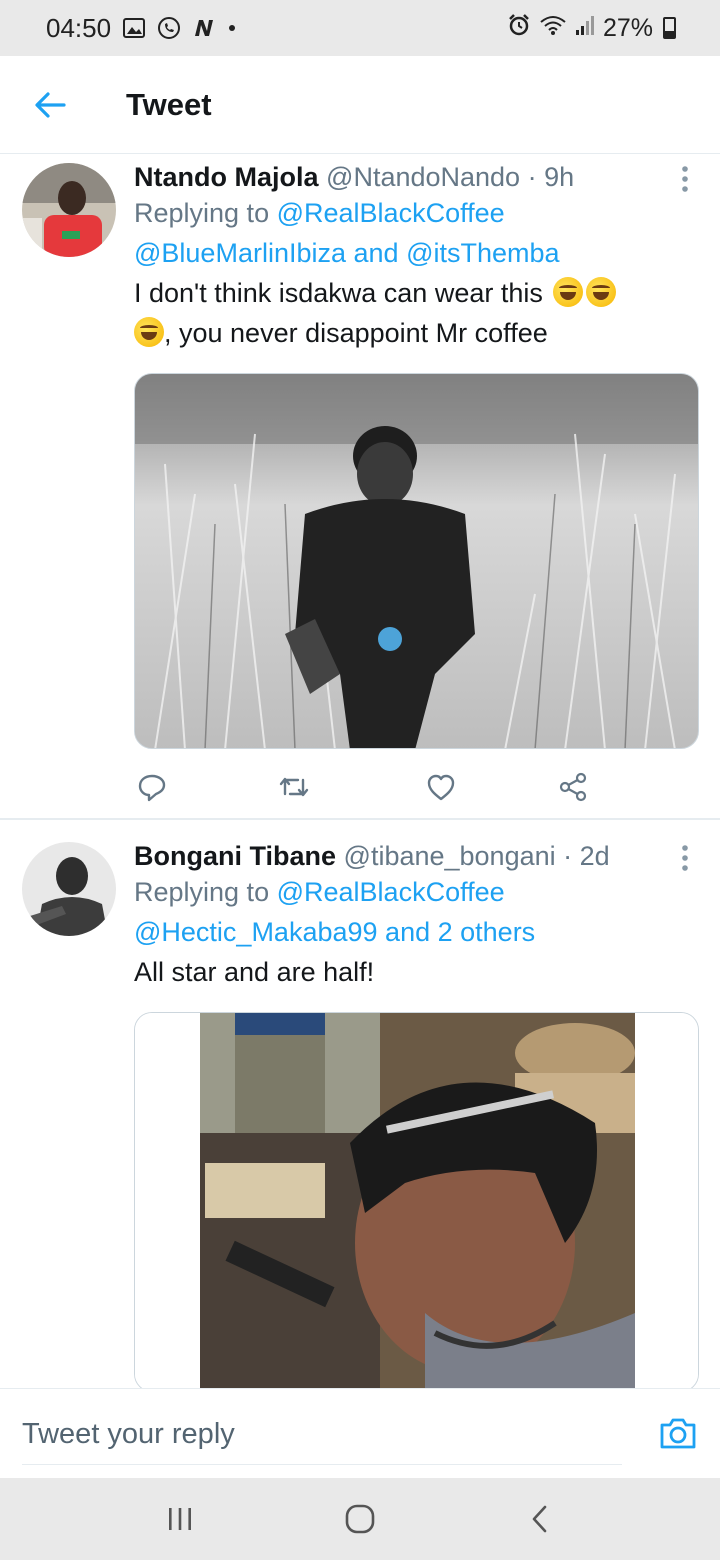 This screenshot has height=1560, width=720. I want to click on retweet-button, so click(294, 787).